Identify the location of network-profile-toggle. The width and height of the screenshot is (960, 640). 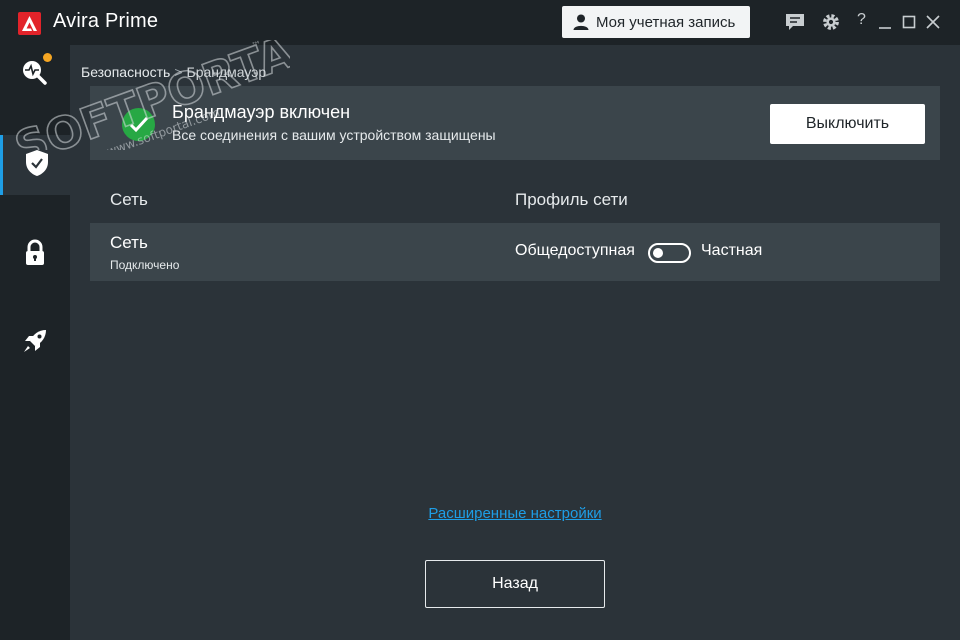
(669, 253).